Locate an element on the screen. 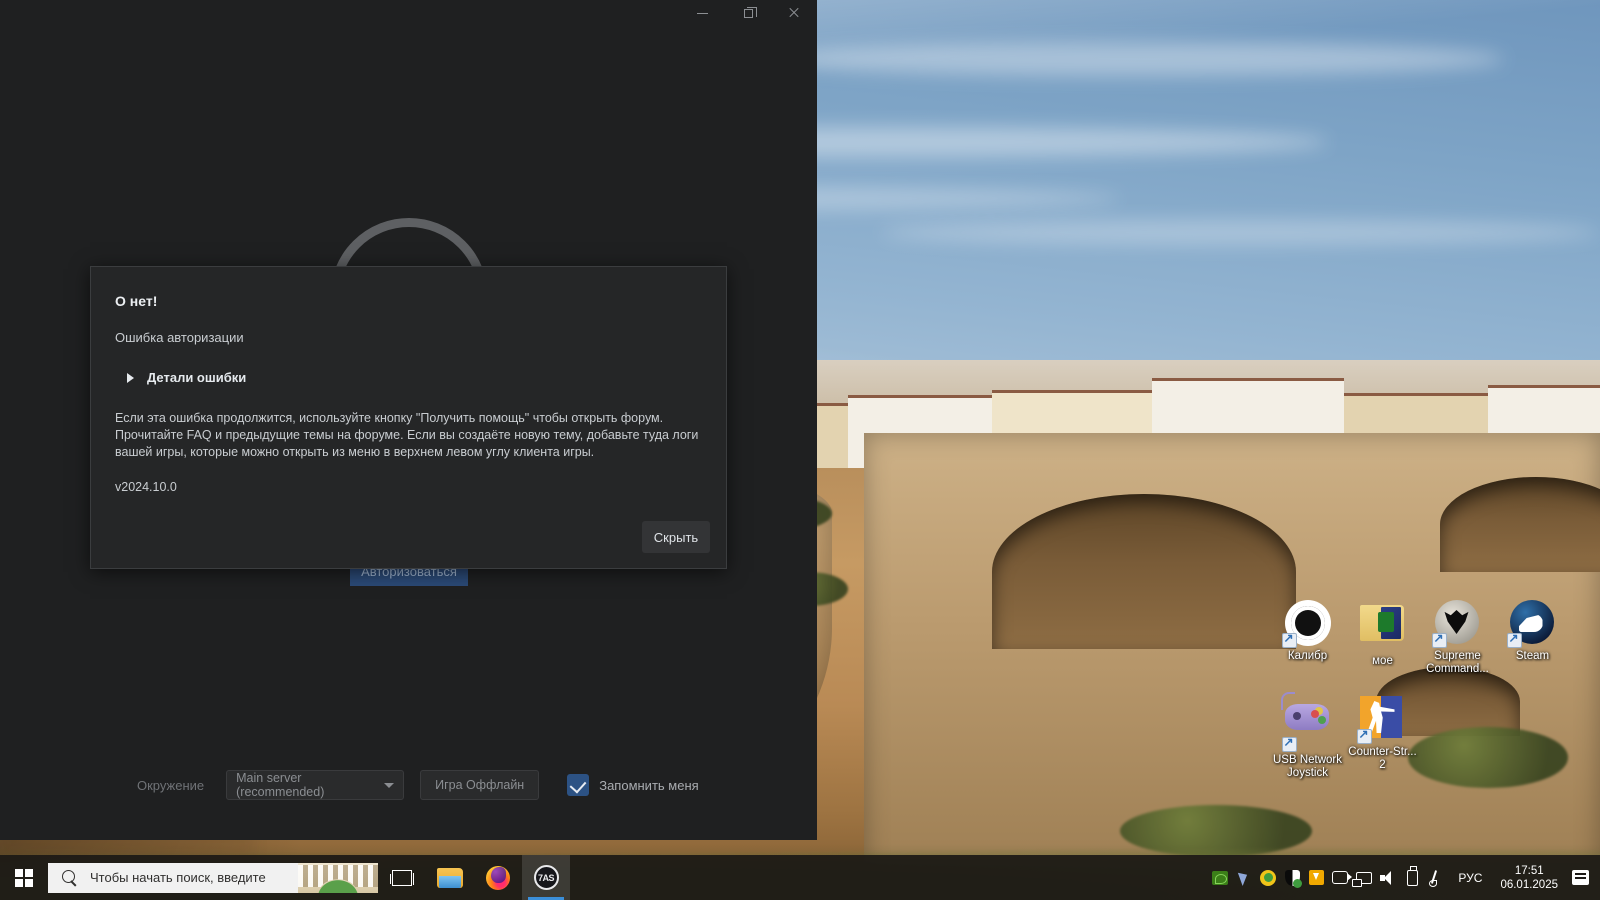 The height and width of the screenshot is (900, 1600). language-indicator: РУС is located at coordinates (1470, 878).